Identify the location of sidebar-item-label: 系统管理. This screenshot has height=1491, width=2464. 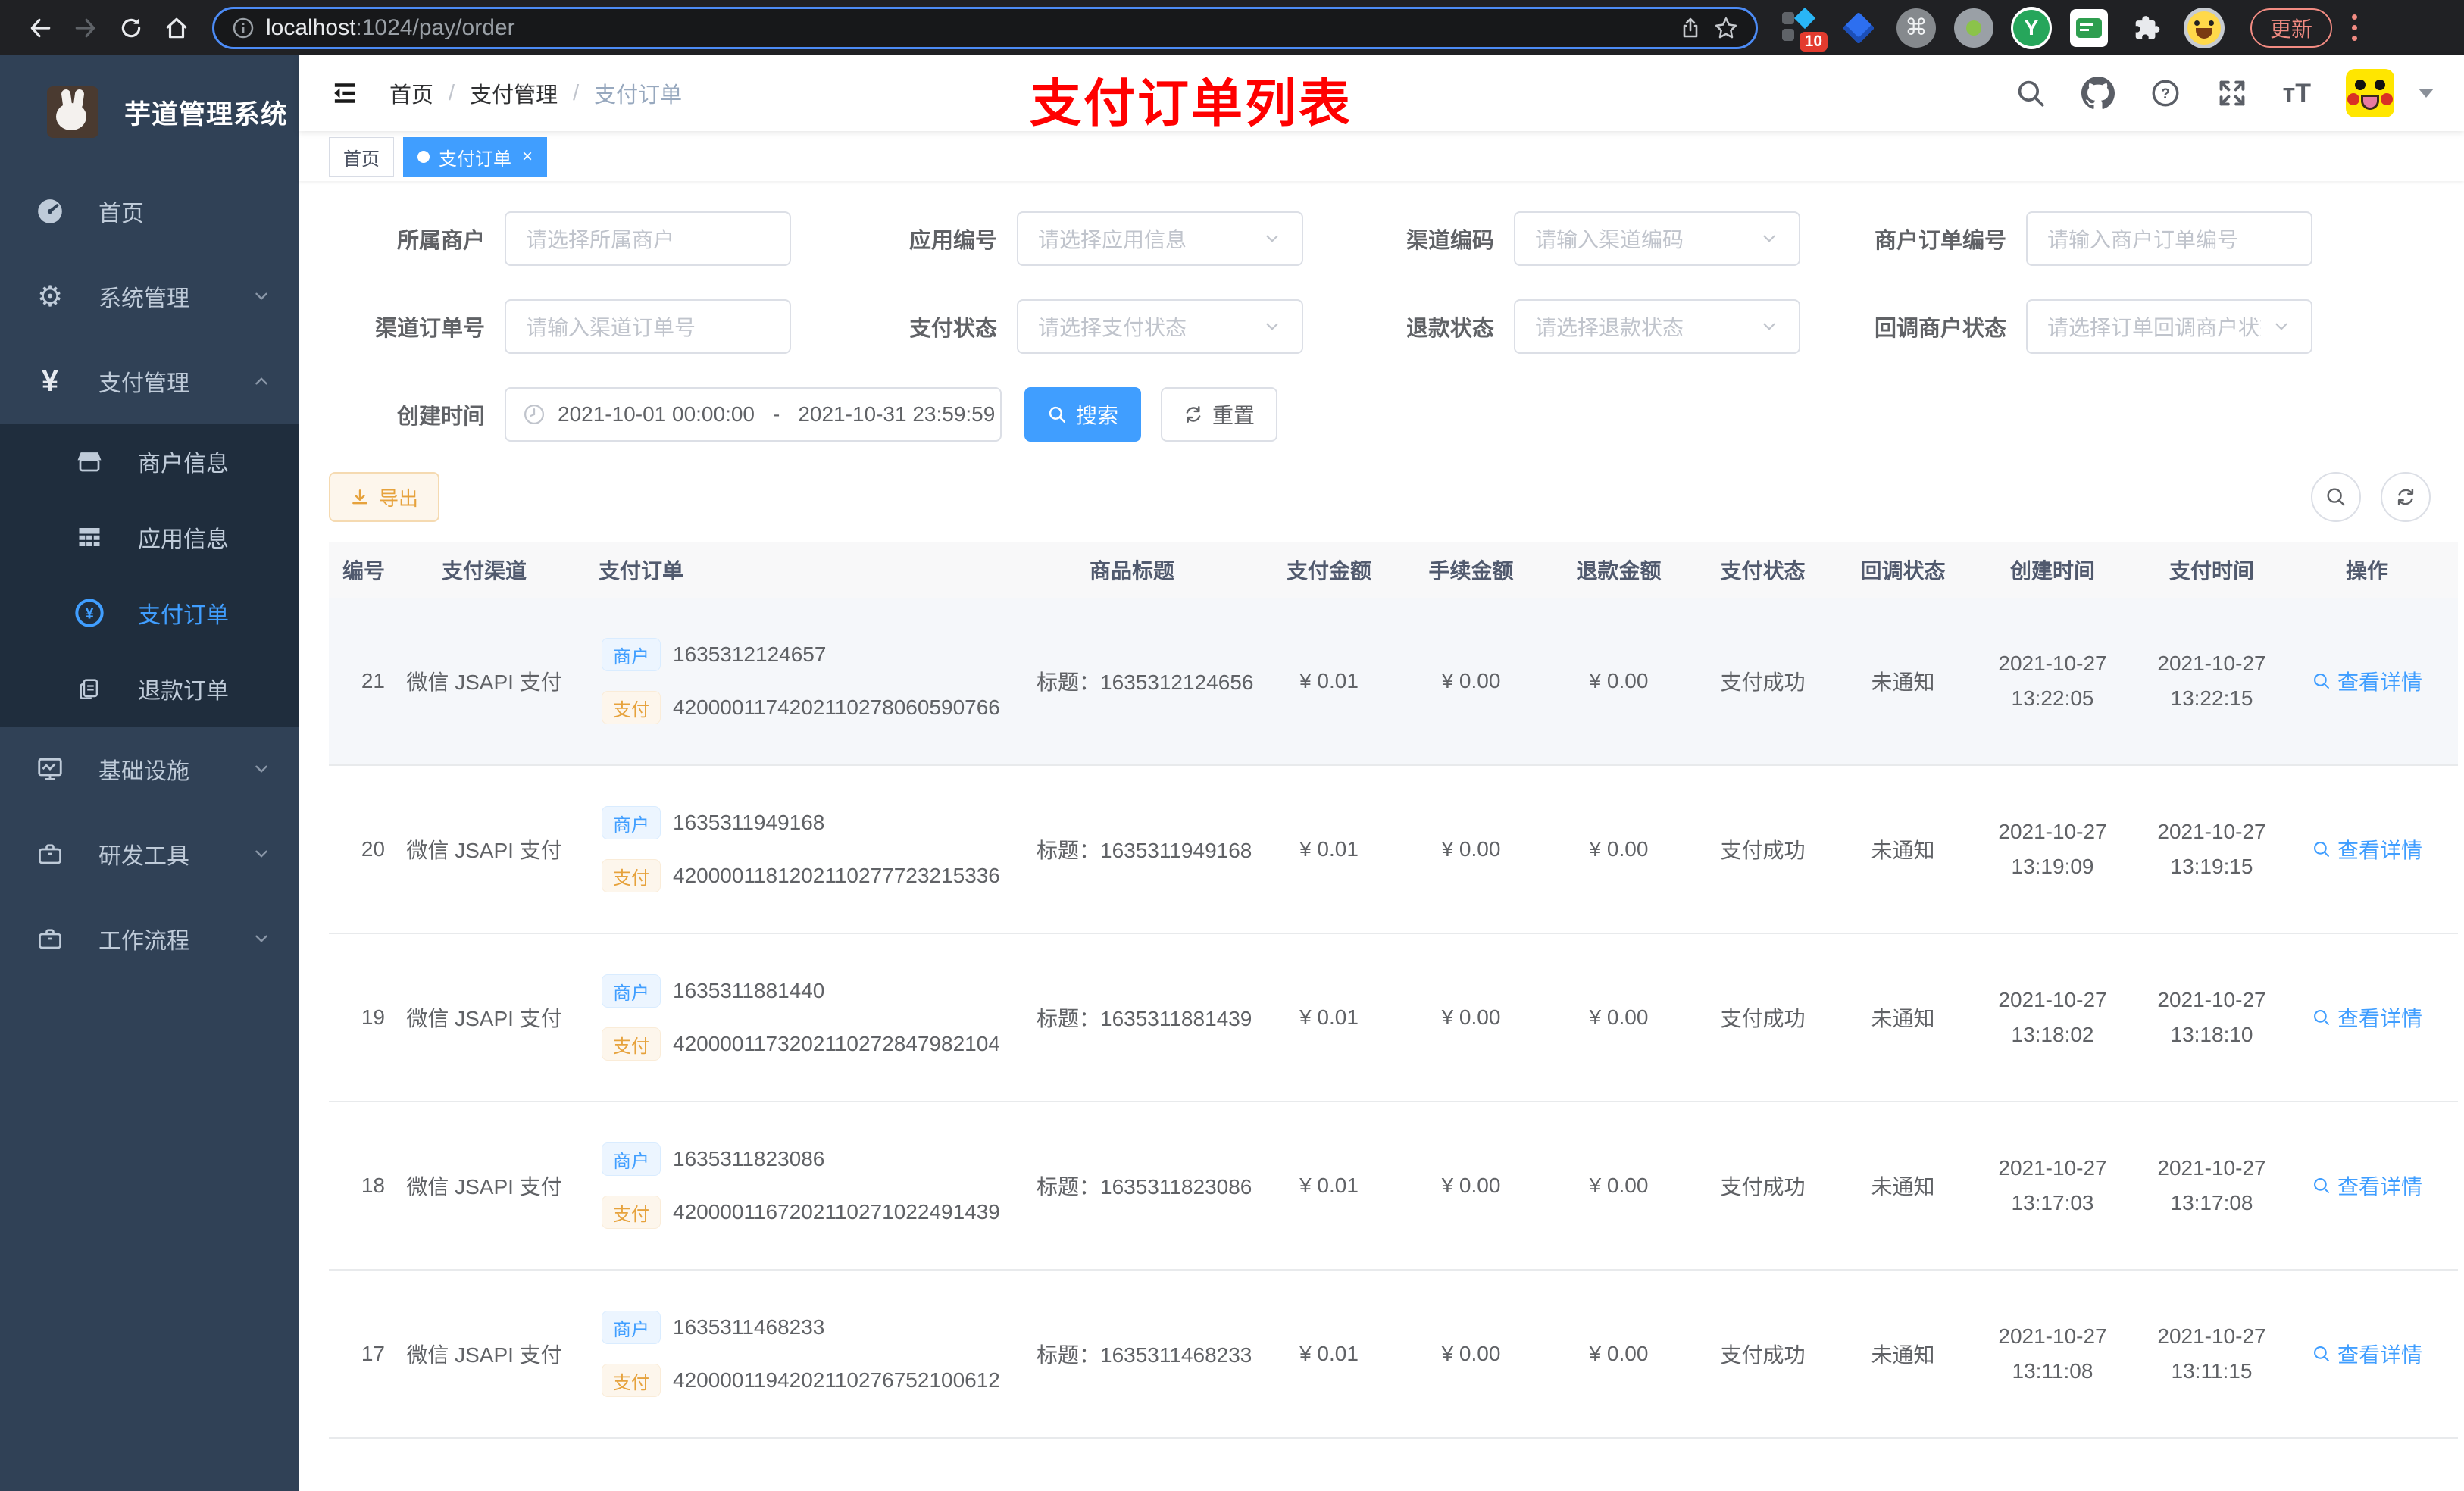
(143, 298).